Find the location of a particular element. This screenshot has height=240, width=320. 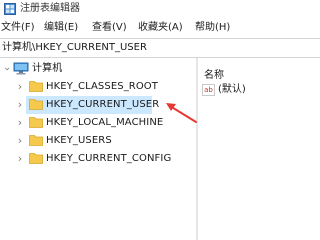

menu-bar: 文件(F) 编辑(E) 查看(V) 收藏夹(A) 帮助(H) is located at coordinates (160, 28).